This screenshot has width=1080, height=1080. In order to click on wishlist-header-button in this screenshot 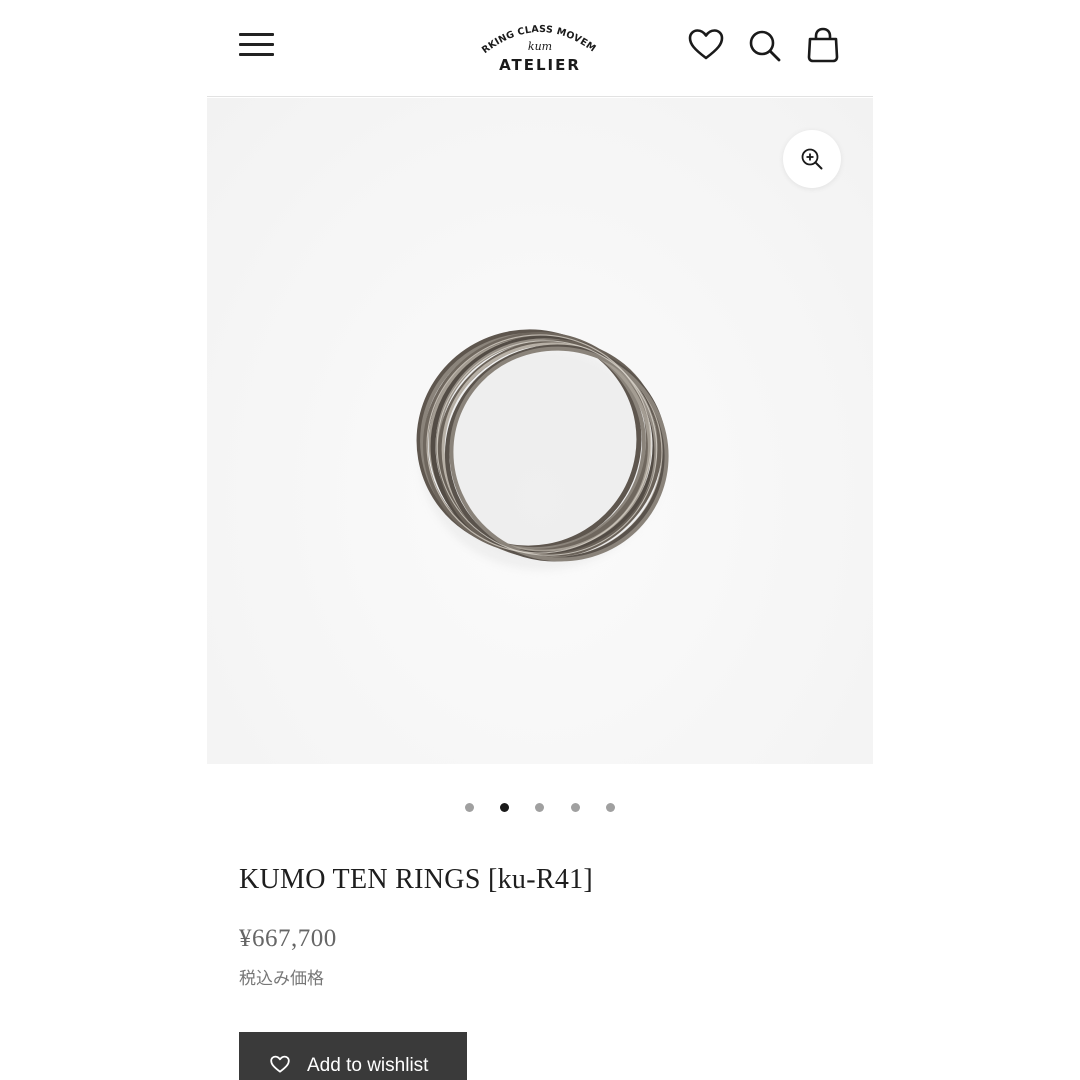, I will do `click(706, 45)`.